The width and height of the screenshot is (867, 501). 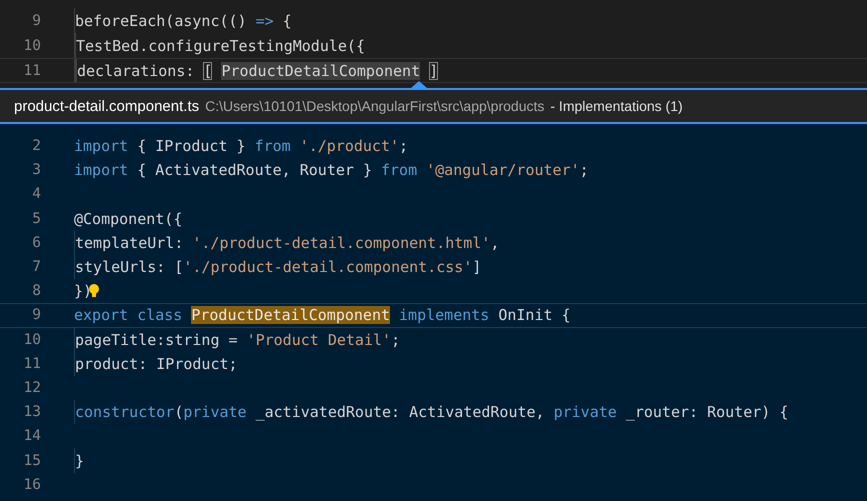 I want to click on code-token: TestBed.configureTestingModule({, so click(x=220, y=45).